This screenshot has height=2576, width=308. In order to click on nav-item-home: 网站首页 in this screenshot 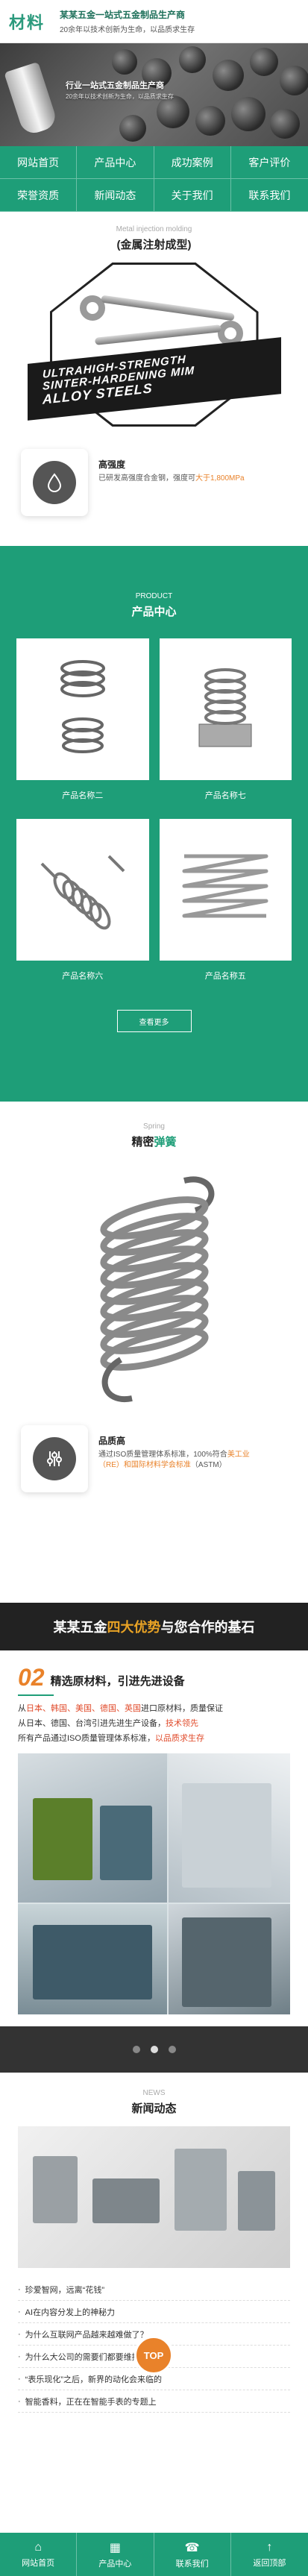, I will do `click(39, 163)`.